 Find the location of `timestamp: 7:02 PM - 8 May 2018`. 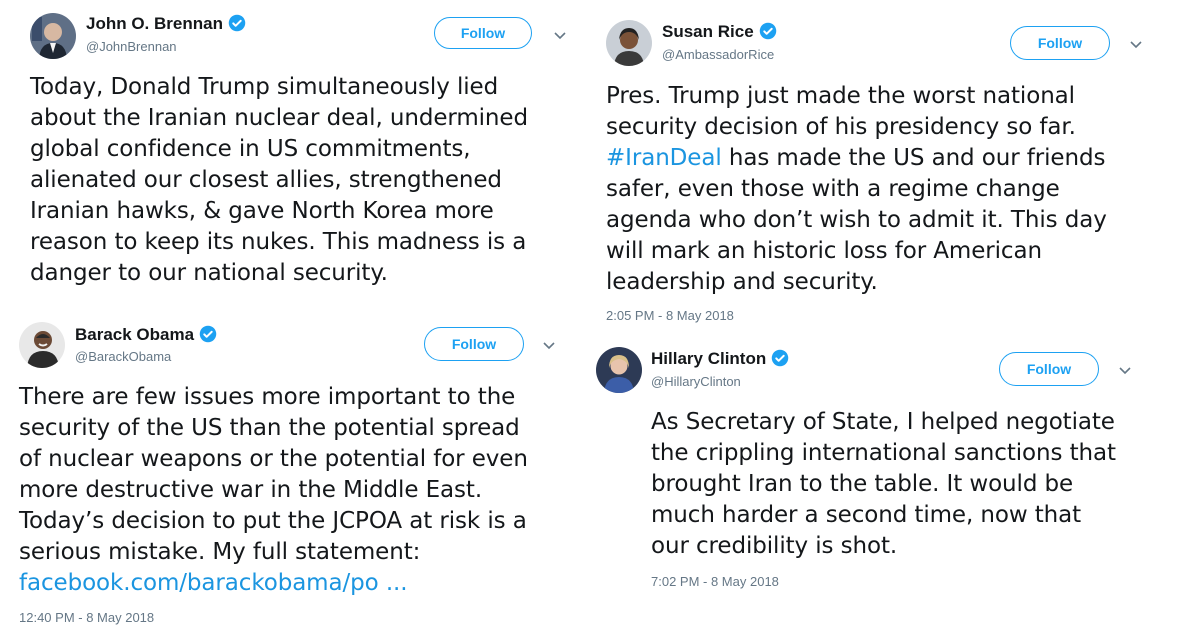

timestamp: 7:02 PM - 8 May 2018 is located at coordinates (715, 581).